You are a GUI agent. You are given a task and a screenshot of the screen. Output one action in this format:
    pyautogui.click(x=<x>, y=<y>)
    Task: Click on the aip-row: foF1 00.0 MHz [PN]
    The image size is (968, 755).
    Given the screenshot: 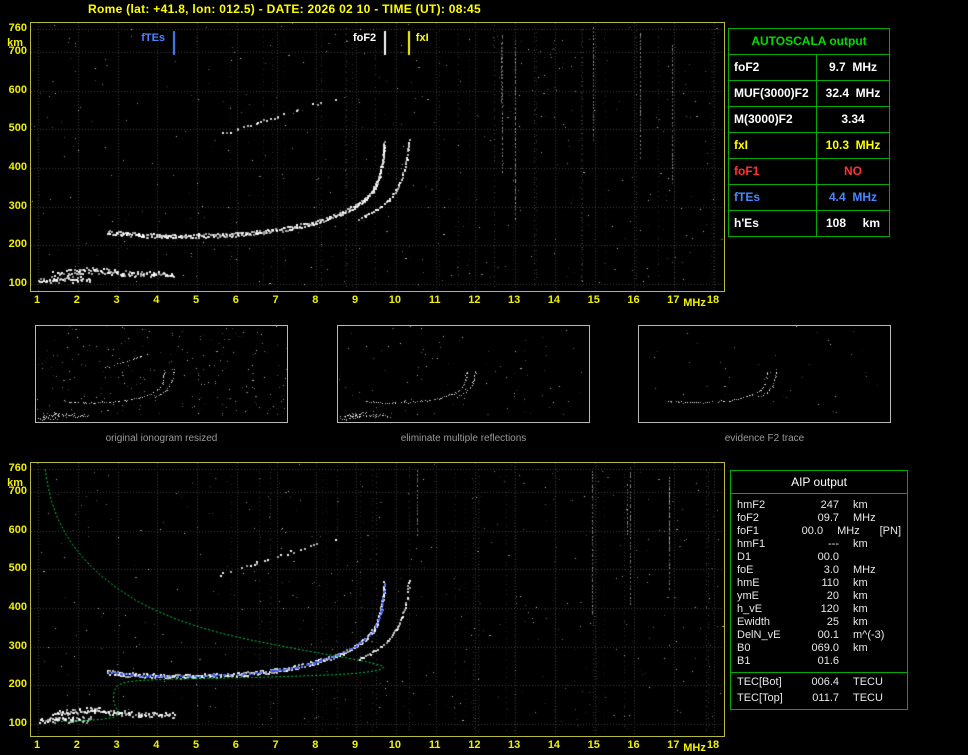 What is the action you would take?
    pyautogui.click(x=819, y=531)
    